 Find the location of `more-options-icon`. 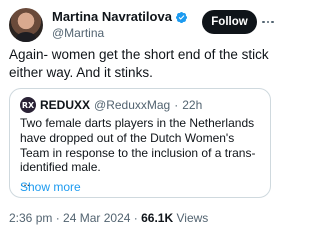

more-options-icon is located at coordinates (268, 22).